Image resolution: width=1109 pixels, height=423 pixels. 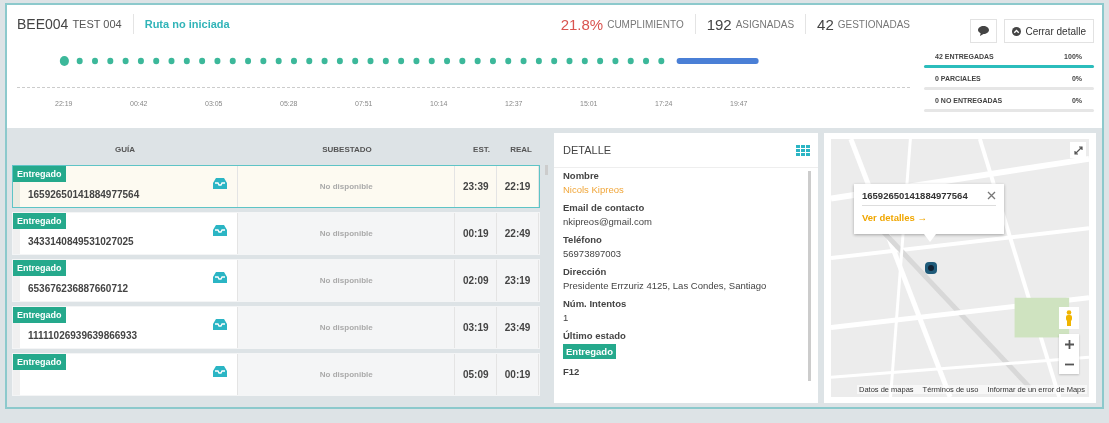 I want to click on column-header: EST., so click(x=481, y=149).